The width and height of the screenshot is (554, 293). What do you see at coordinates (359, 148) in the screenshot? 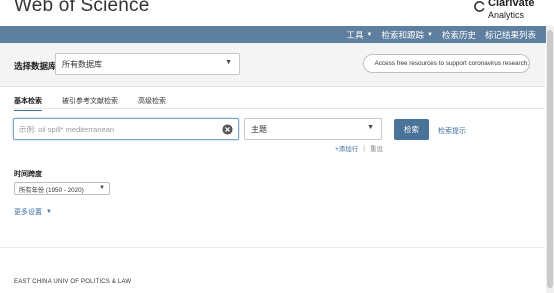
I see `row-actions: +添加行 | 重设` at bounding box center [359, 148].